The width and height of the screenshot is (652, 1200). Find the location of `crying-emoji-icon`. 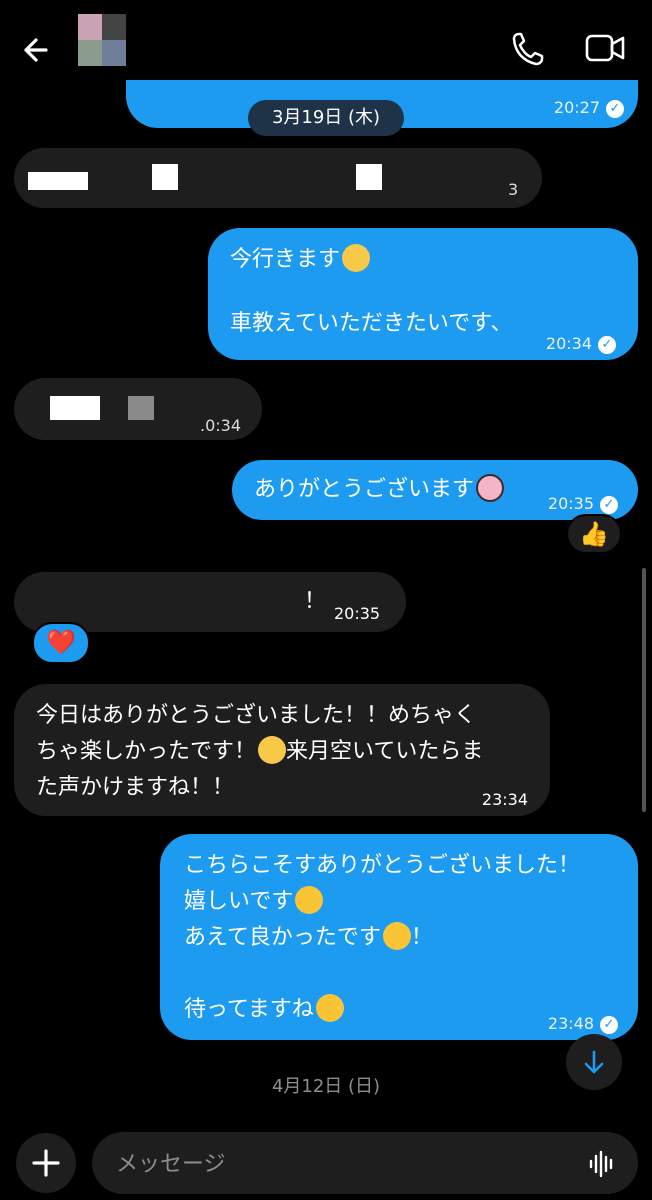

crying-emoji-icon is located at coordinates (272, 750).